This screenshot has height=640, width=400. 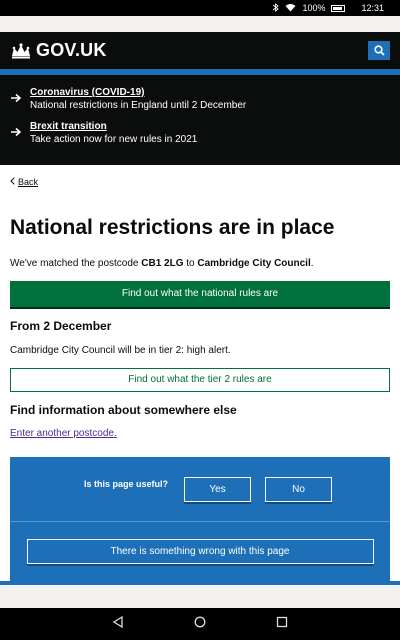 What do you see at coordinates (200, 294) in the screenshot?
I see `national-rules-button: Find out what the national rules are` at bounding box center [200, 294].